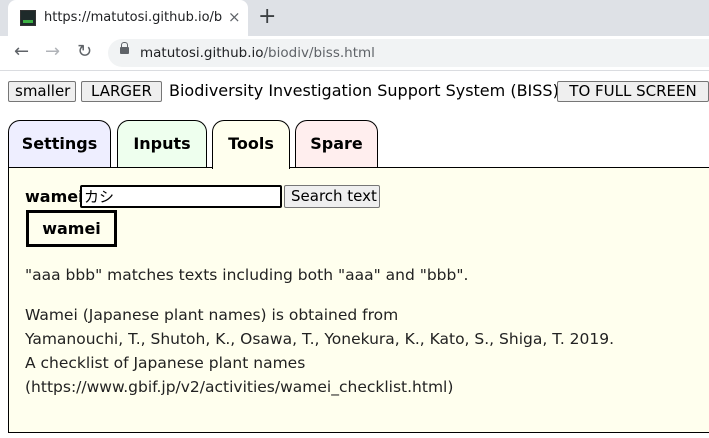 The height and width of the screenshot is (438, 709). What do you see at coordinates (202, 53) in the screenshot?
I see `url-host: matutosi.github.io` at bounding box center [202, 53].